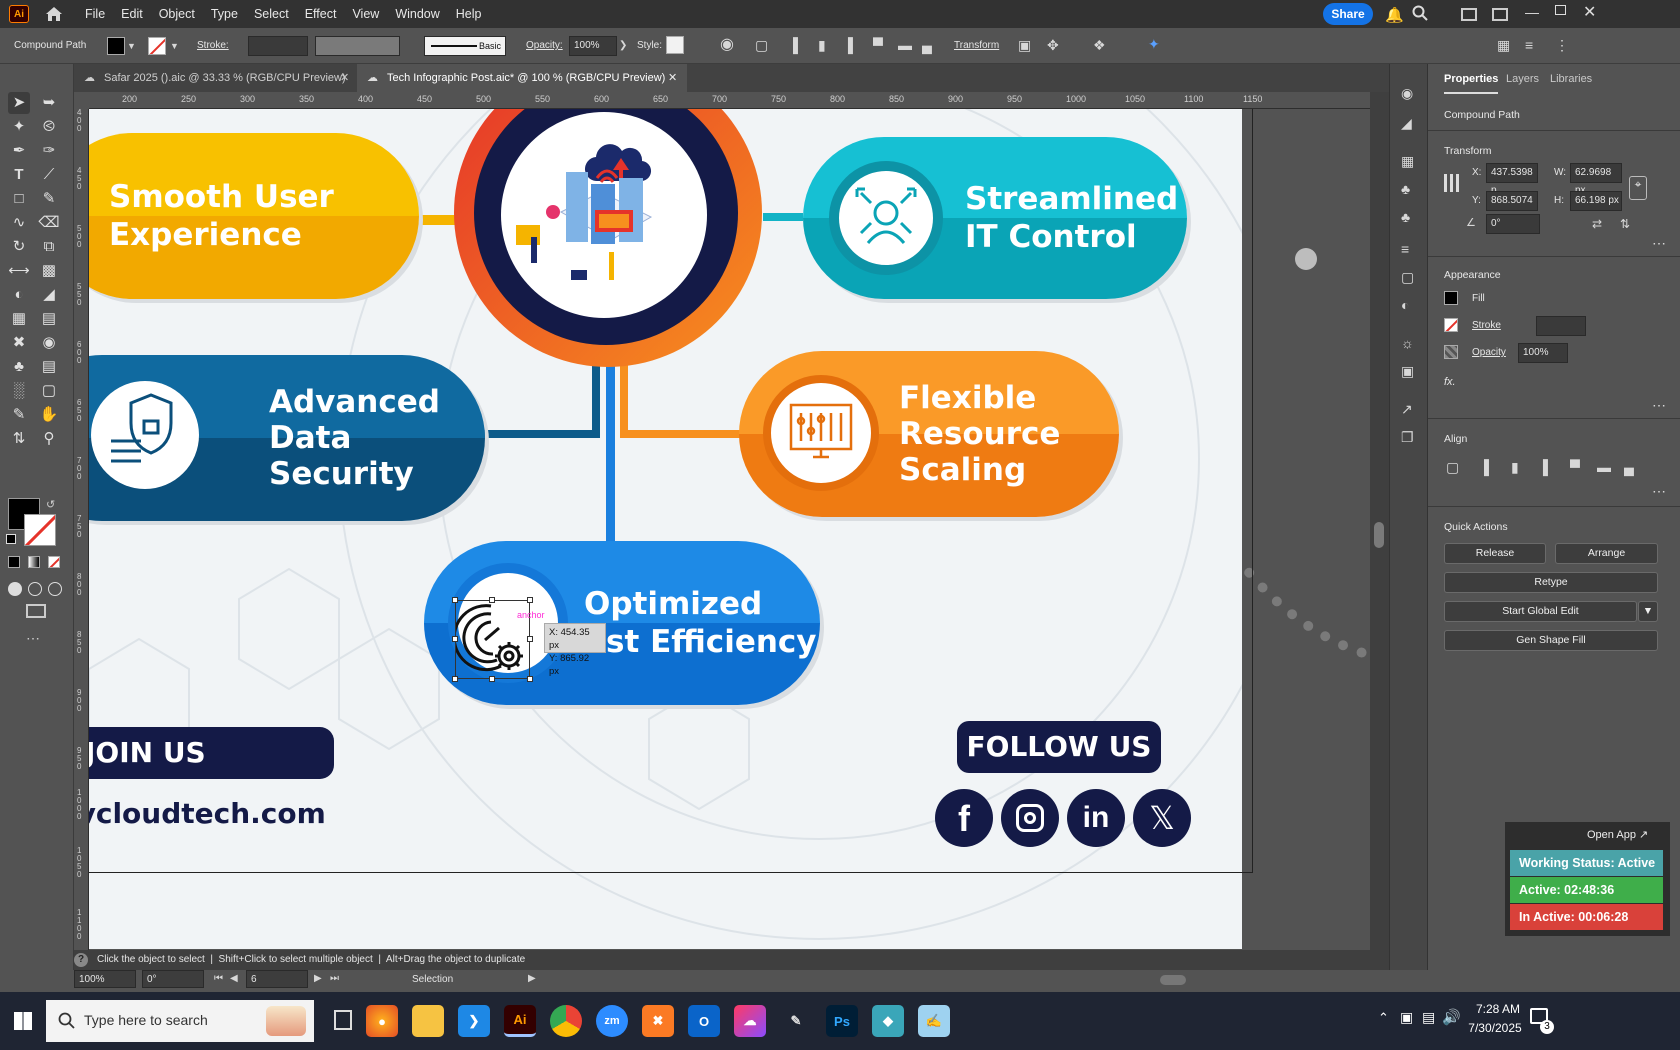 The height and width of the screenshot is (1050, 1680). I want to click on bell-icon: 🔔, so click(1394, 15).